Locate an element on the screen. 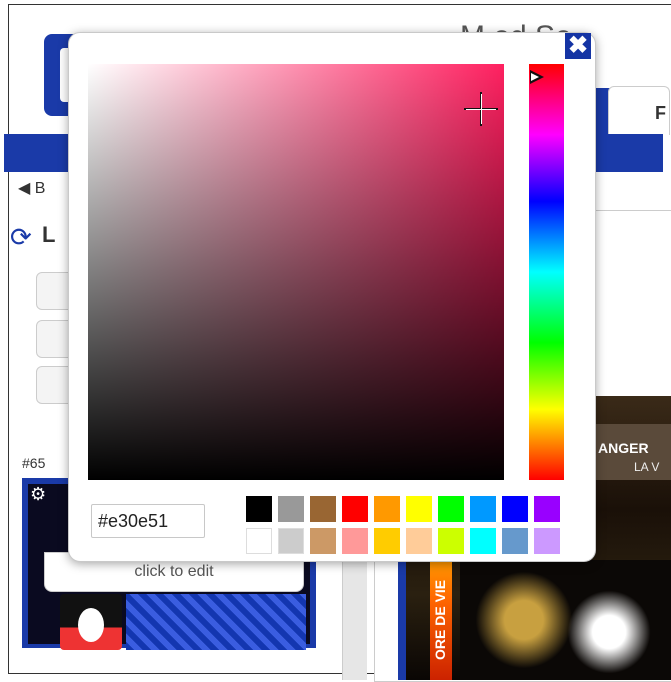 The image size is (671, 682). hue-slider is located at coordinates (546, 272).